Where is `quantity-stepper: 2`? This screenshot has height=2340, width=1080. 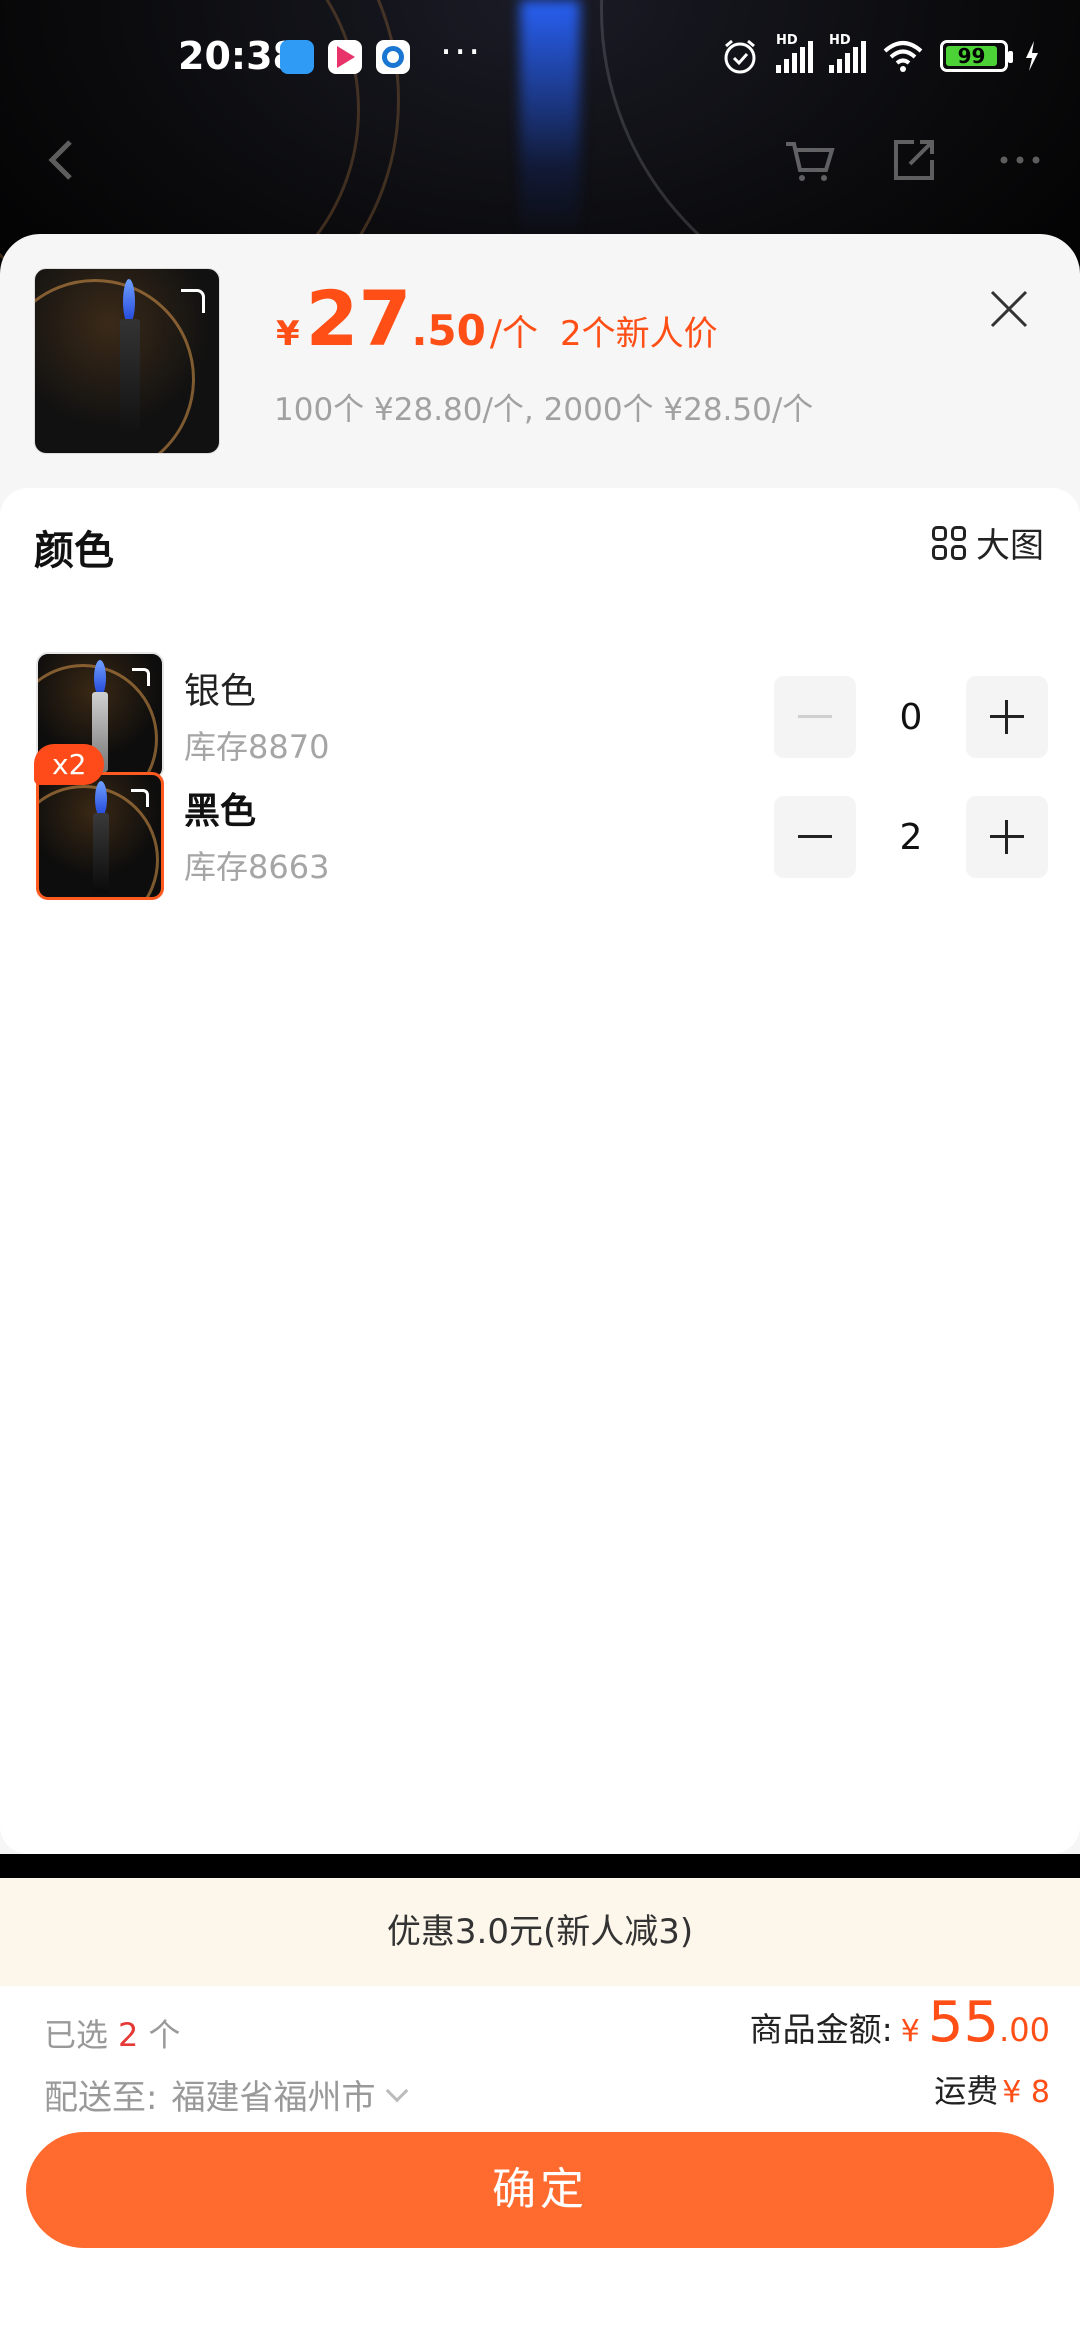
quantity-stepper: 2 is located at coordinates (911, 837).